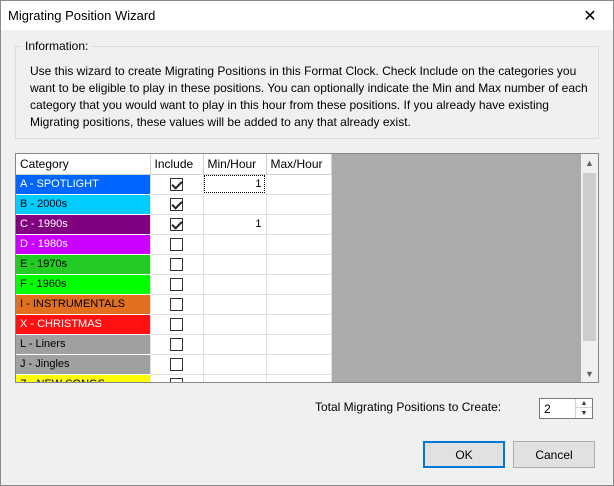 The width and height of the screenshot is (614, 486). I want to click on column-header-category: Category, so click(83, 164).